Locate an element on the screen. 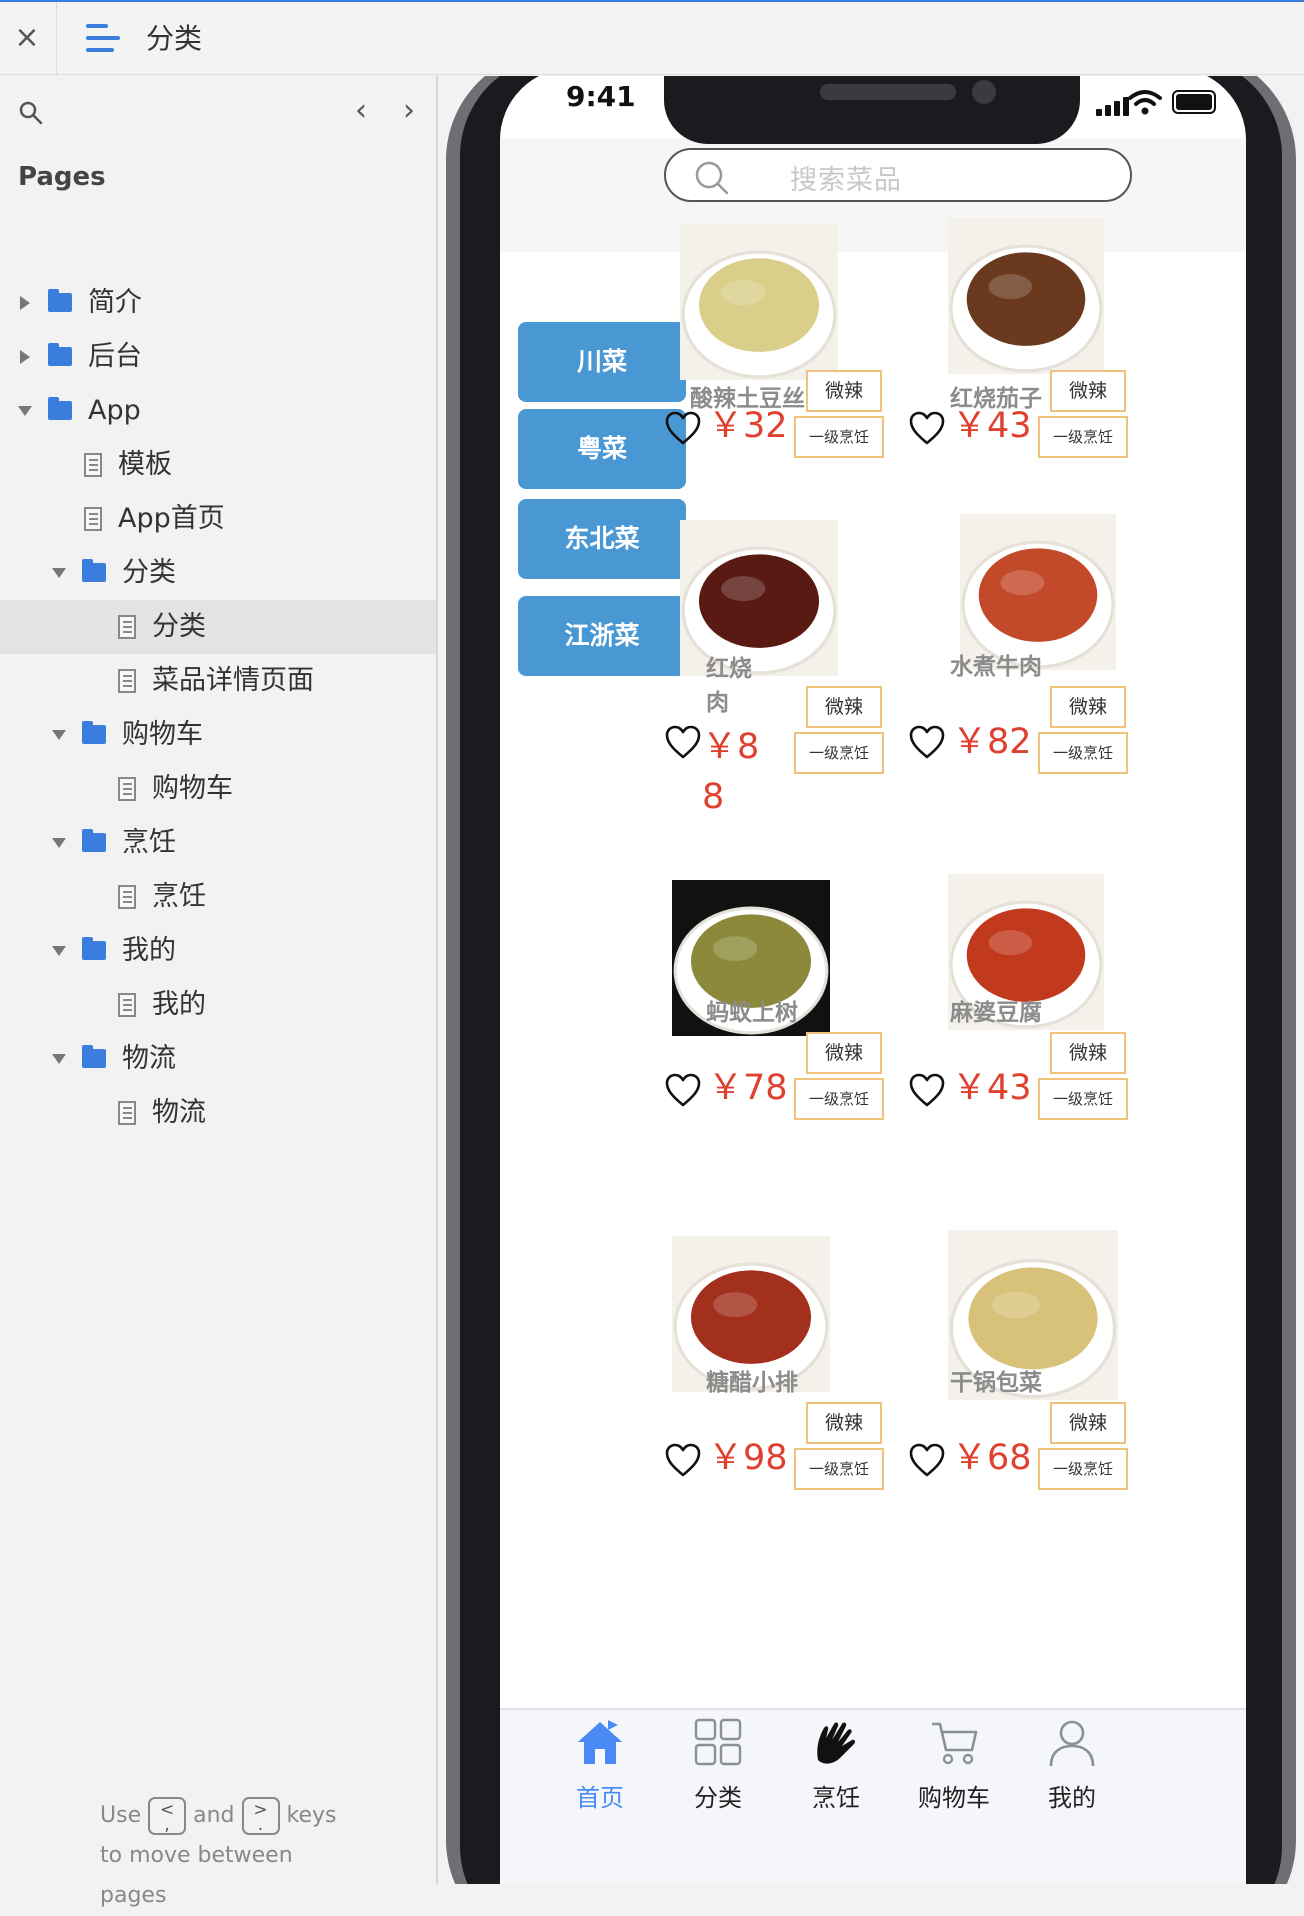 This screenshot has width=1304, height=1916. tree-item-label: 物流 is located at coordinates (179, 1112).